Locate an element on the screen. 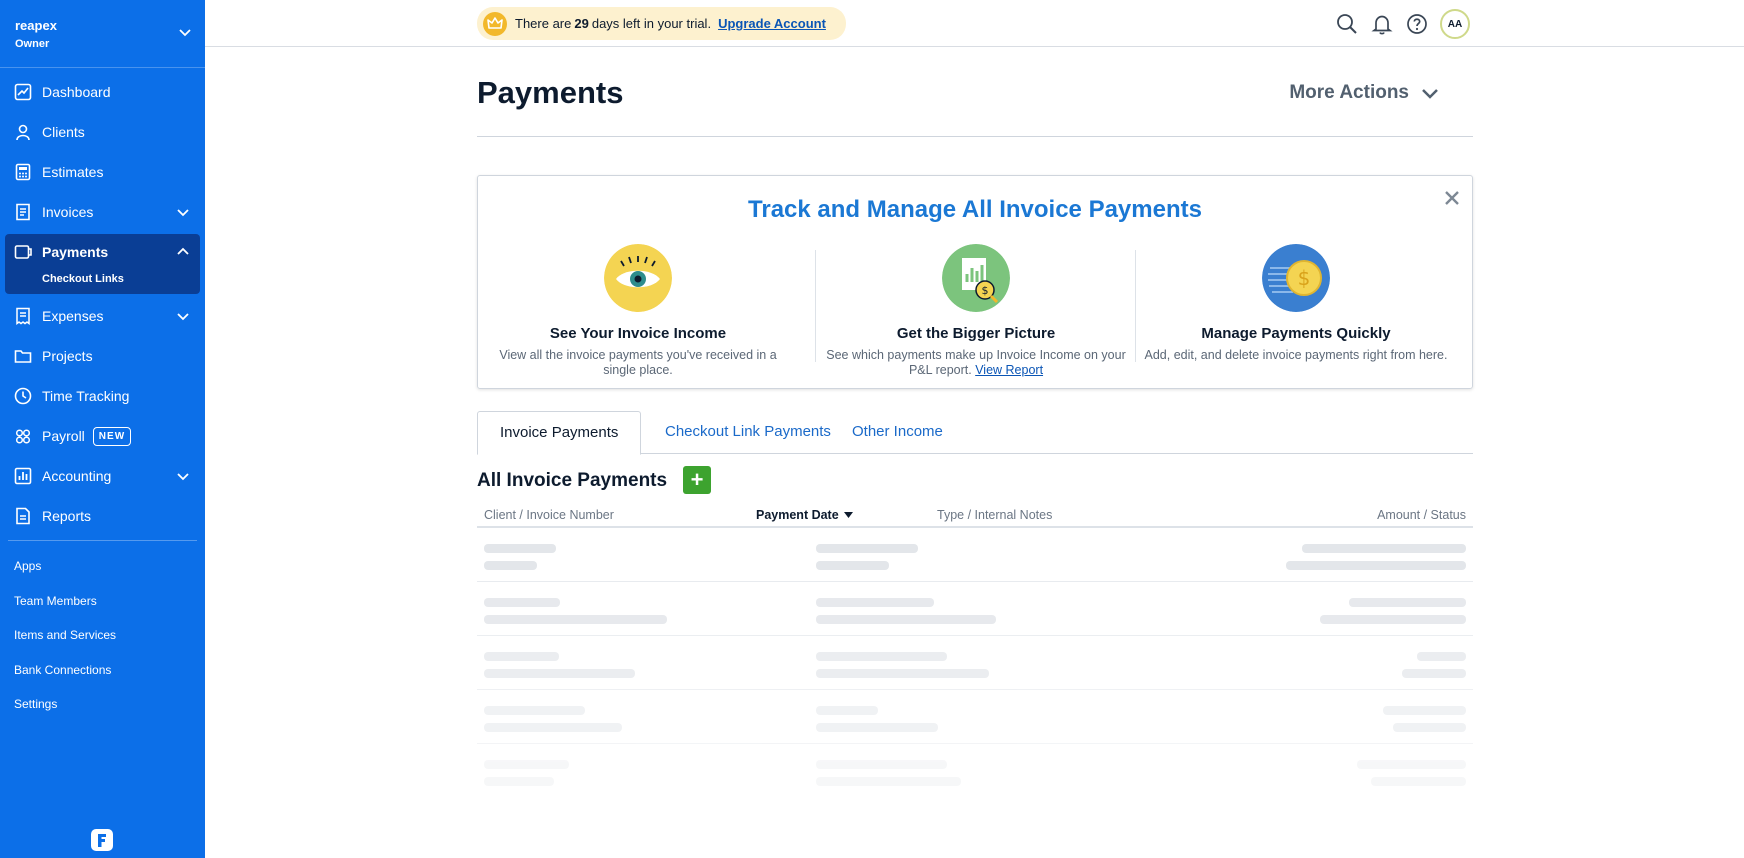 This screenshot has height=858, width=1744. sidebar-item-time-tracking: Time Tracking is located at coordinates (102, 396).